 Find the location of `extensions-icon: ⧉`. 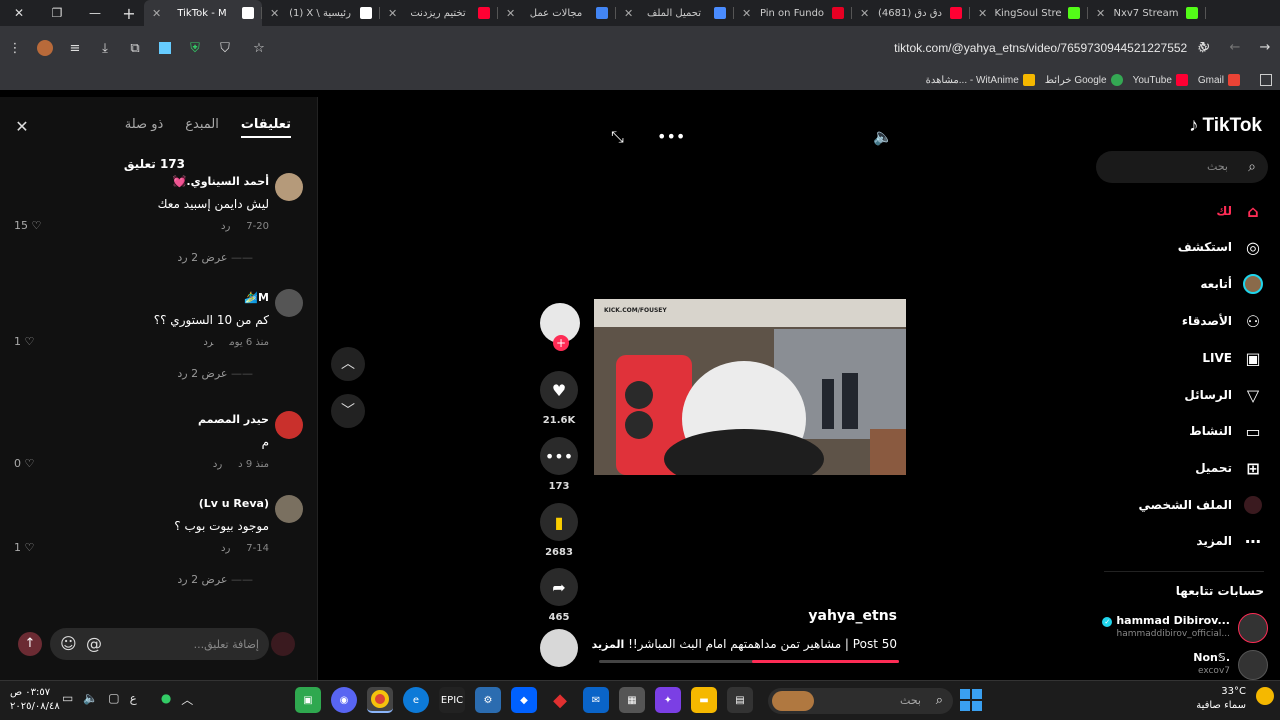

extensions-icon: ⧉ is located at coordinates (135, 48).